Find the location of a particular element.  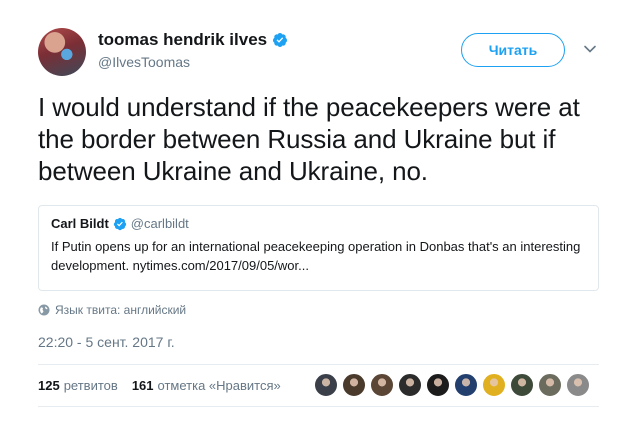

tweet-stats: 125 ретвитов 161 отметка «Нравится» is located at coordinates (166, 385).